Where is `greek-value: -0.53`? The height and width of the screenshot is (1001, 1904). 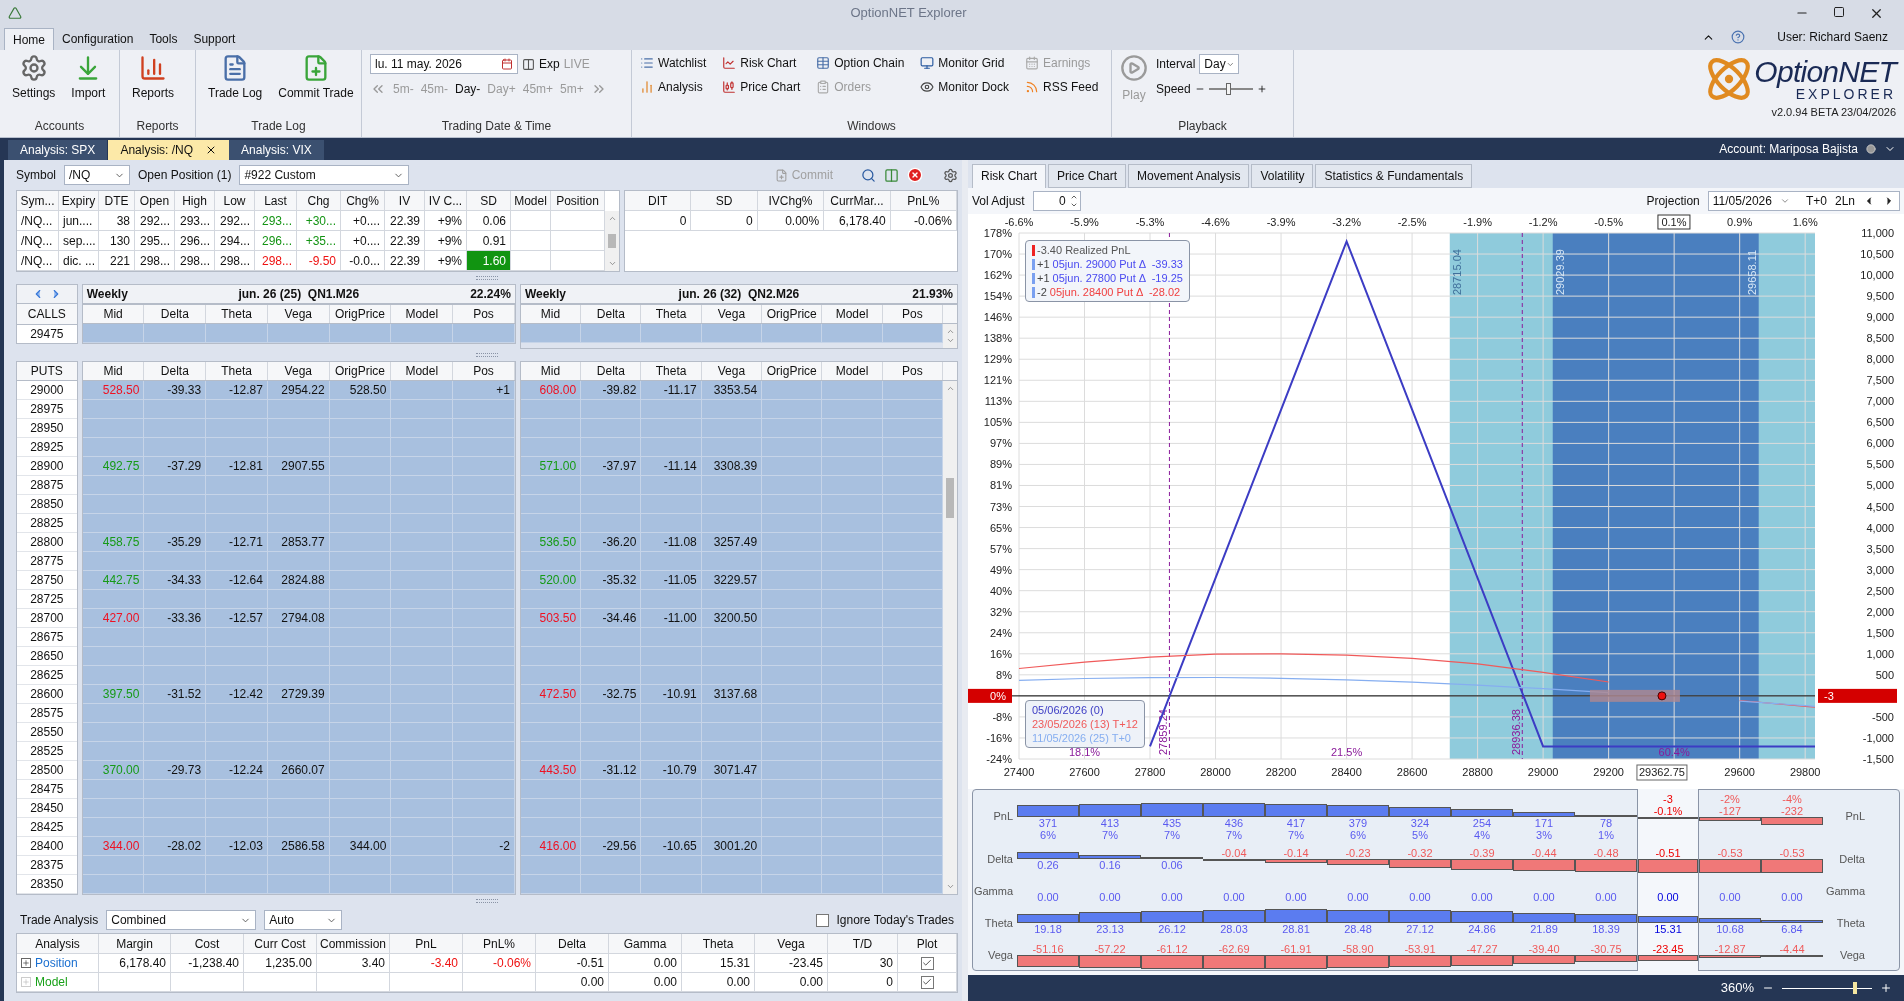
greek-value: -0.53 is located at coordinates (1792, 853).